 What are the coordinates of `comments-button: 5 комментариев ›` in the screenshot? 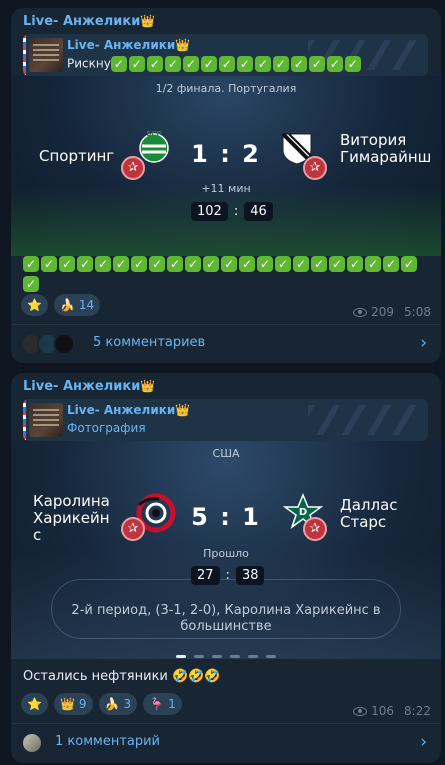 It's located at (226, 343).